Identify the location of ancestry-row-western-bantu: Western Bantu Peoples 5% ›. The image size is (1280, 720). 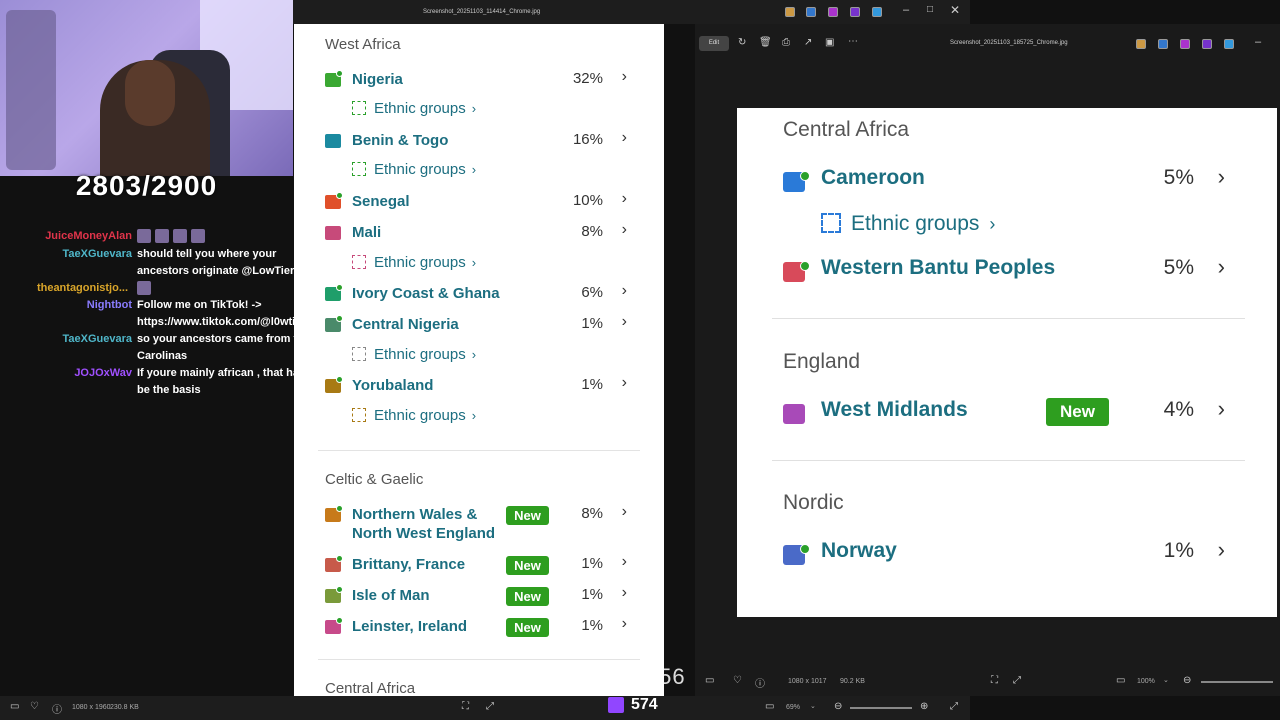
(1008, 270).